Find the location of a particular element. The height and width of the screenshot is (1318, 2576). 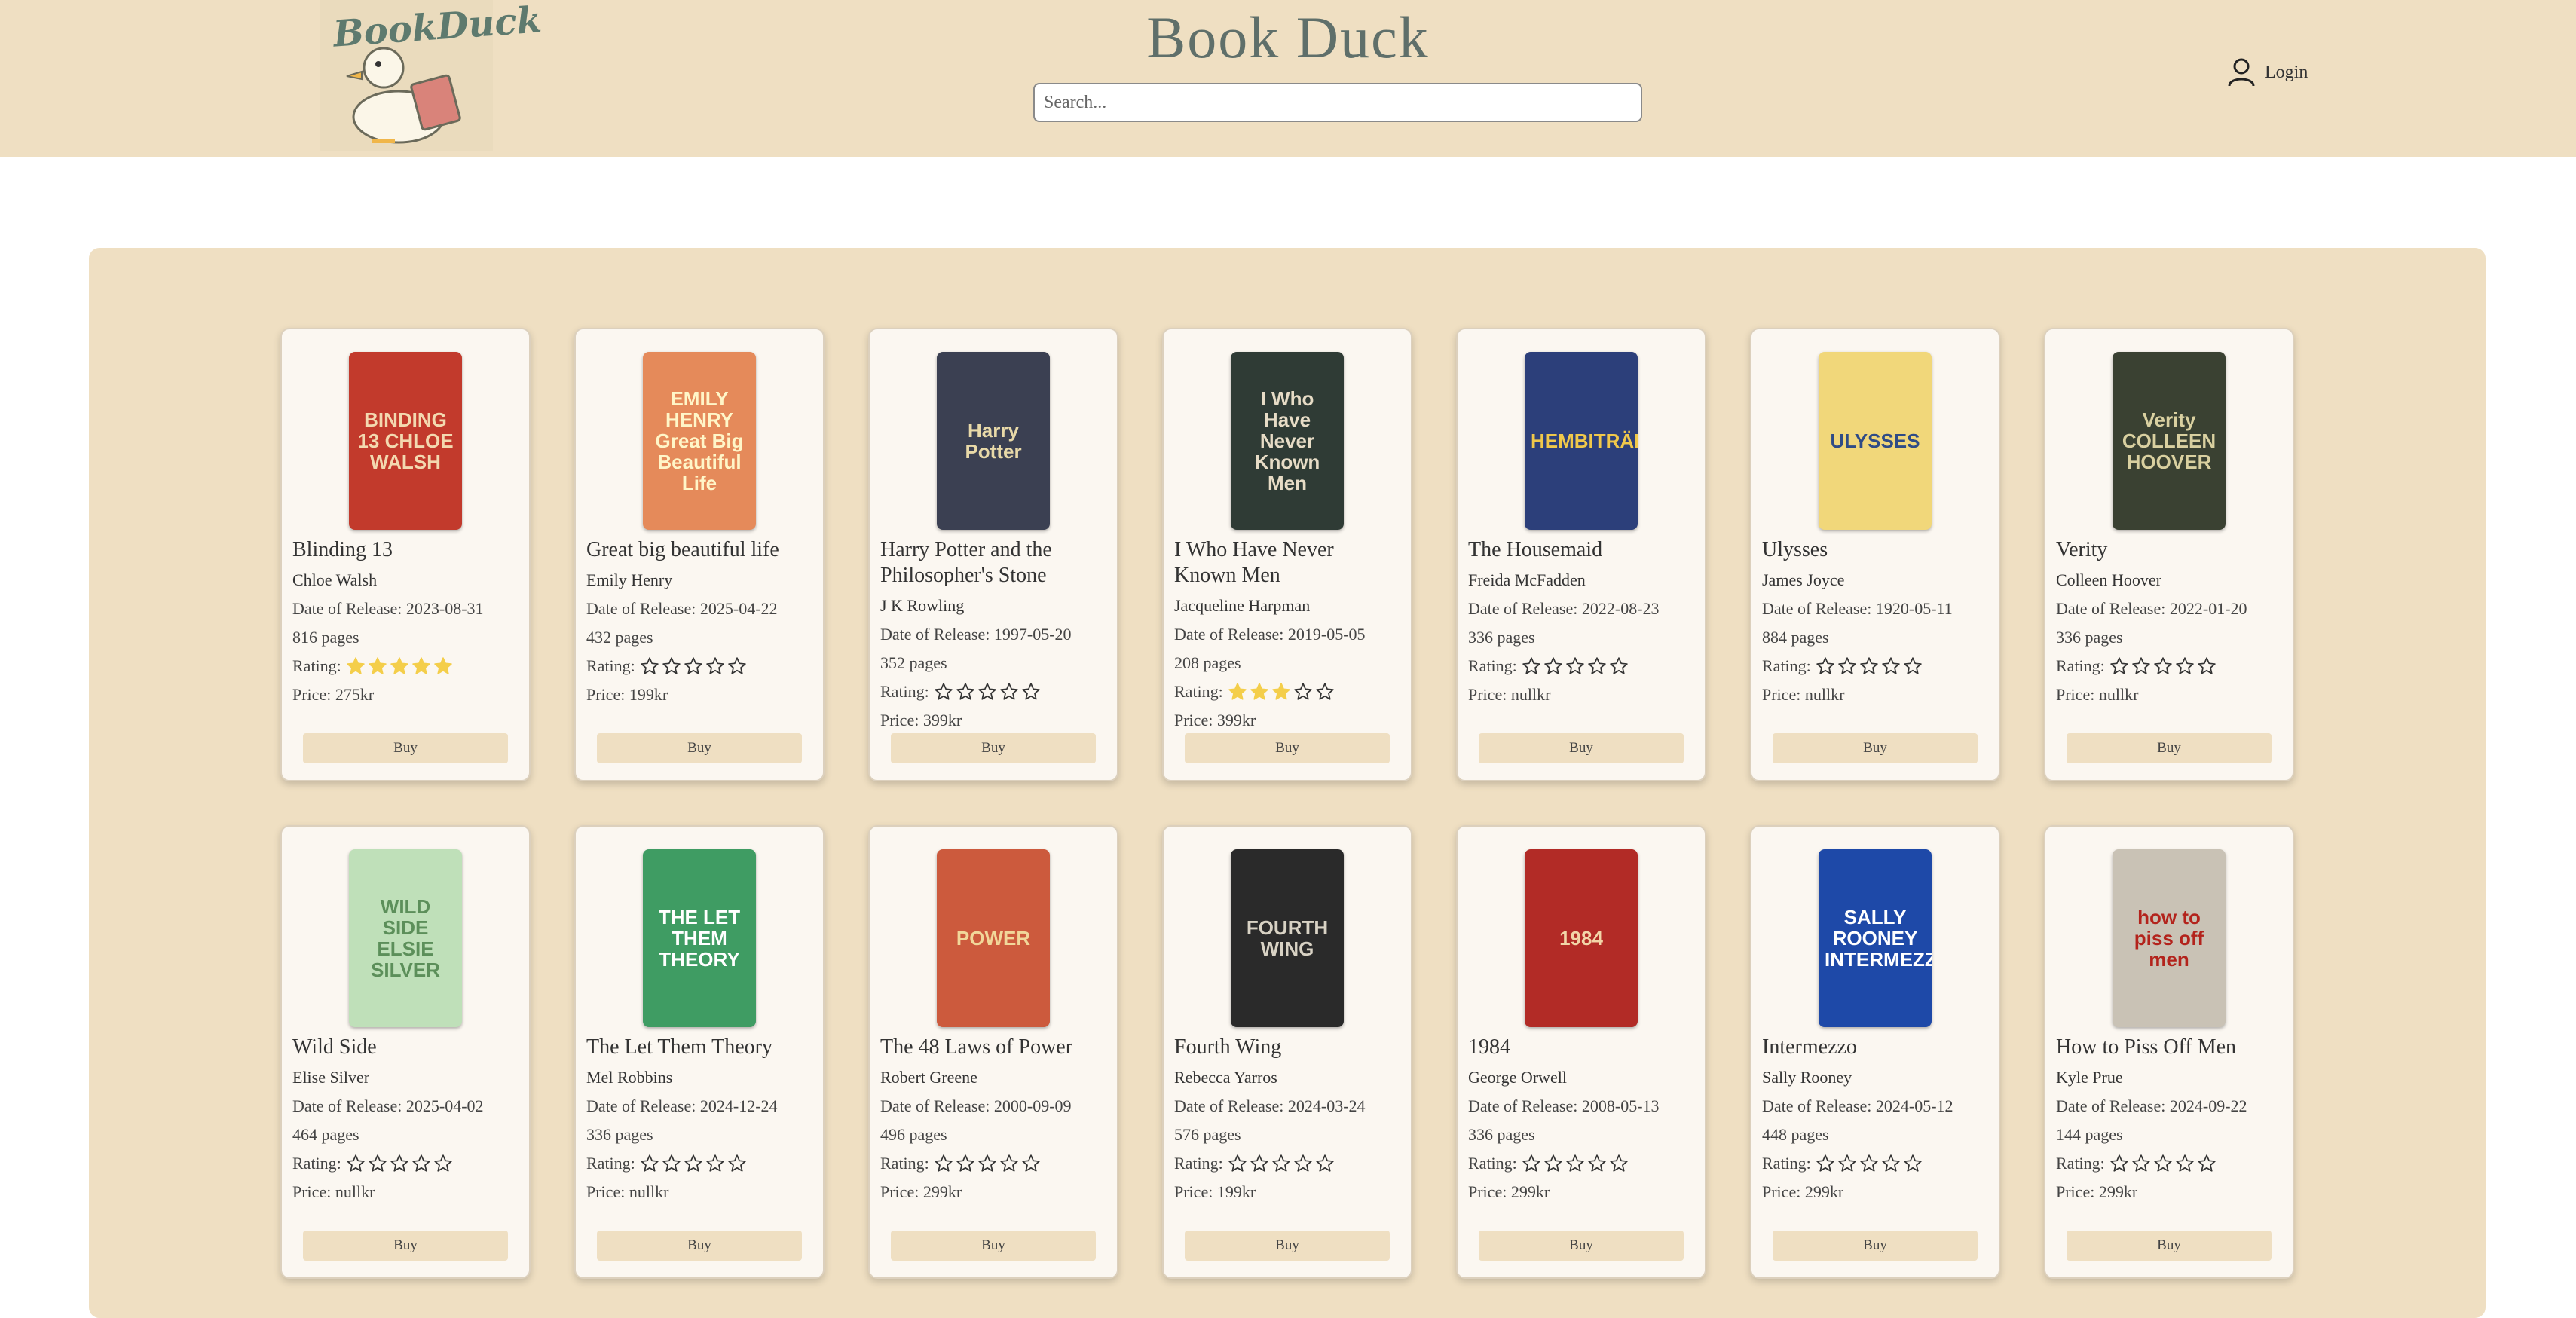

book-title: Wild Side is located at coordinates (334, 1047).